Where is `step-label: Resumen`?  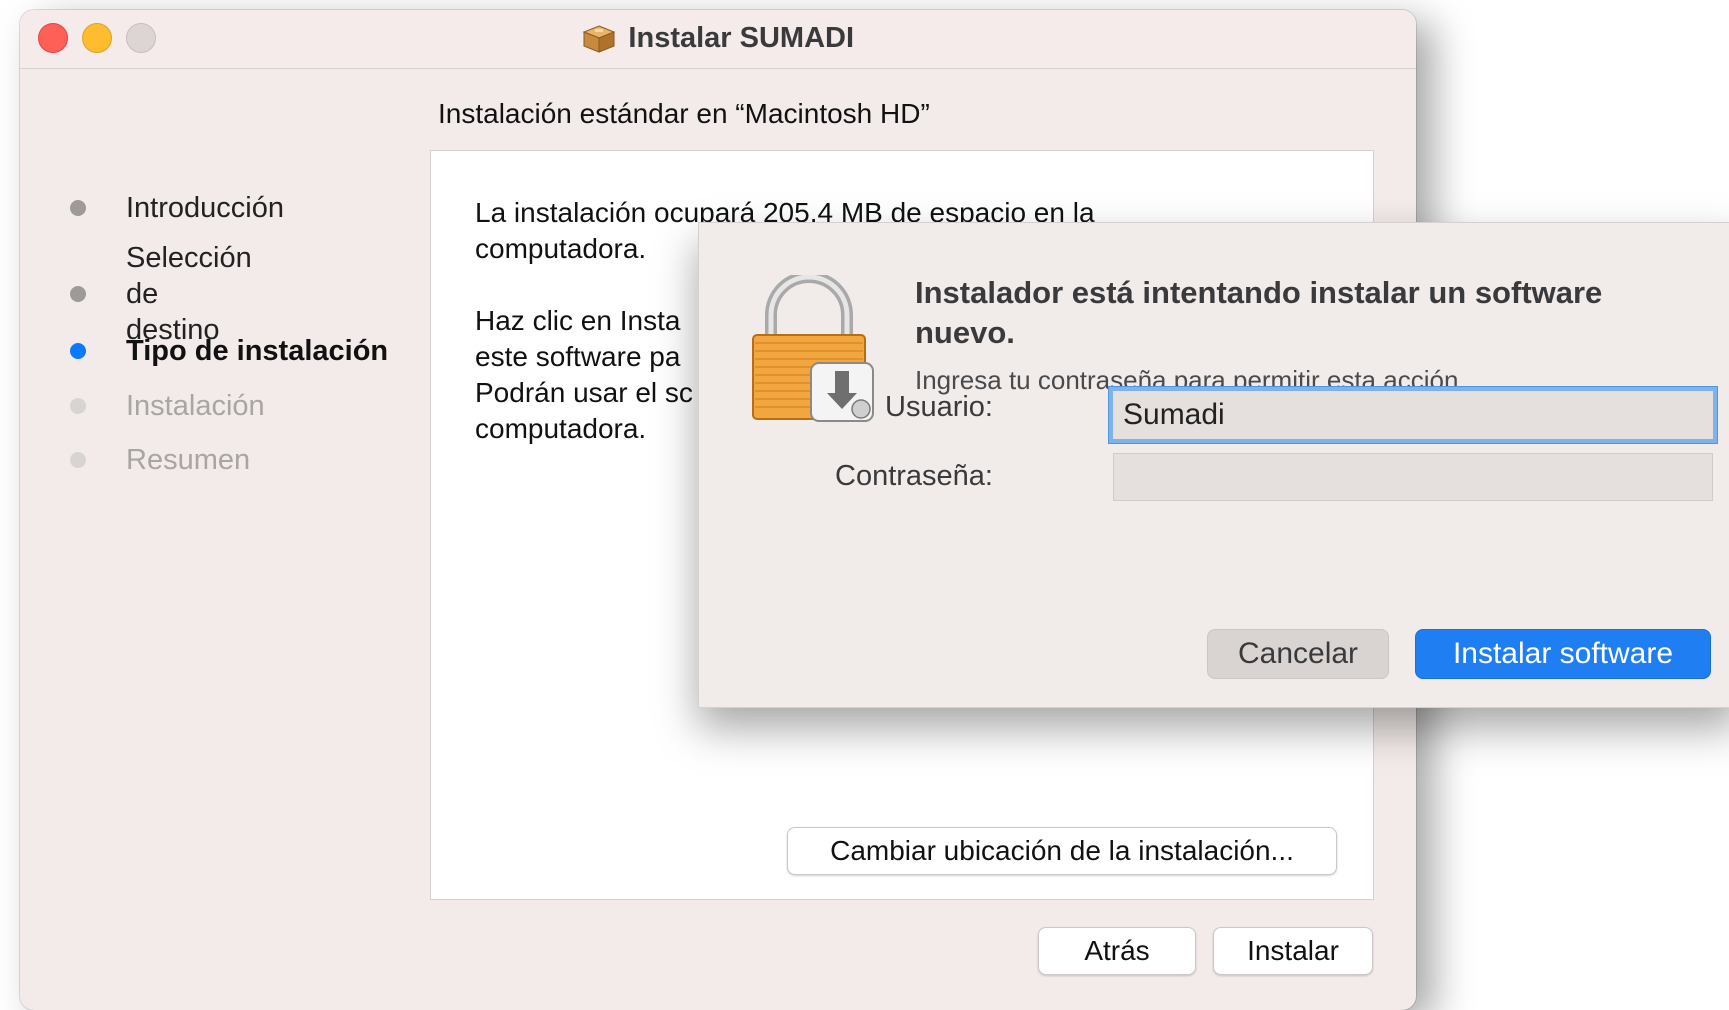
step-label: Resumen is located at coordinates (188, 460).